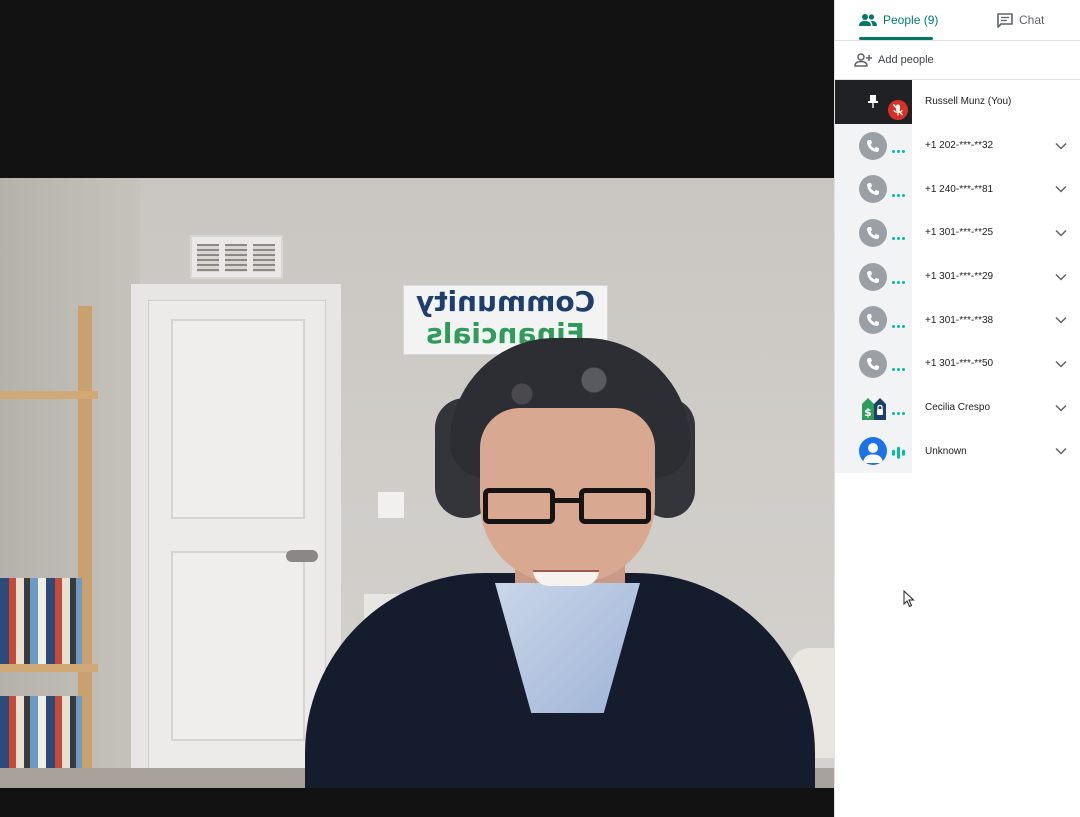 This screenshot has width=1080, height=817. I want to click on mouse-cursor-icon, so click(909, 599).